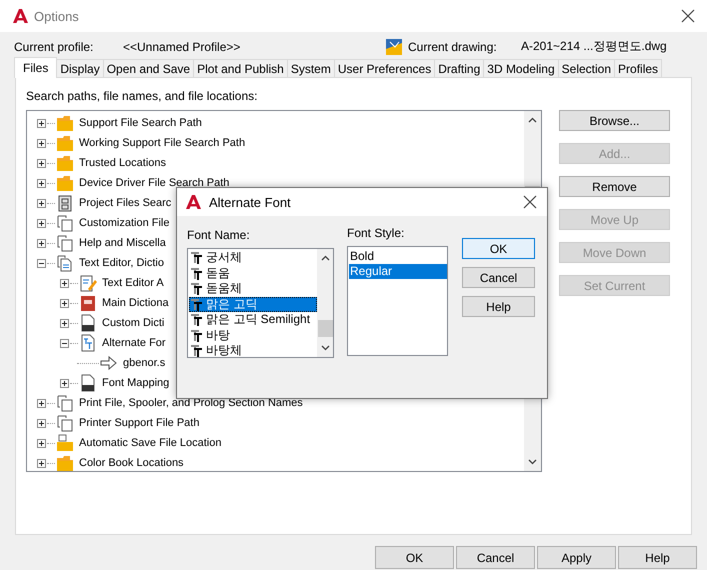 The width and height of the screenshot is (707, 570). Describe the element at coordinates (253, 320) in the screenshot. I see `font-item: 맑은 고딕 Semilight` at that location.